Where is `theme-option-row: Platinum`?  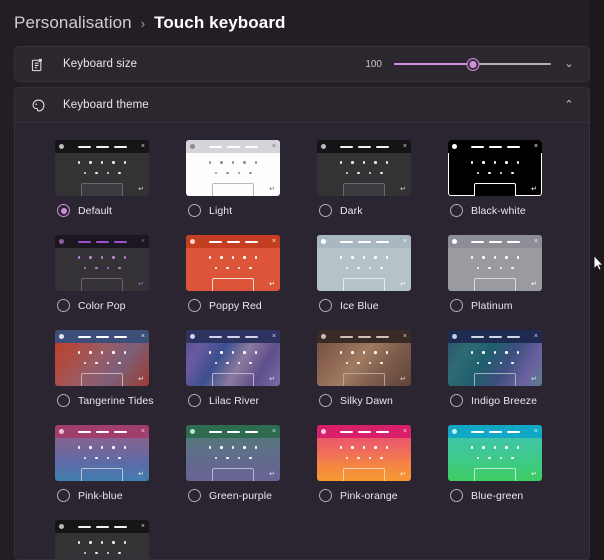
theme-option-row: Platinum is located at coordinates (501, 305).